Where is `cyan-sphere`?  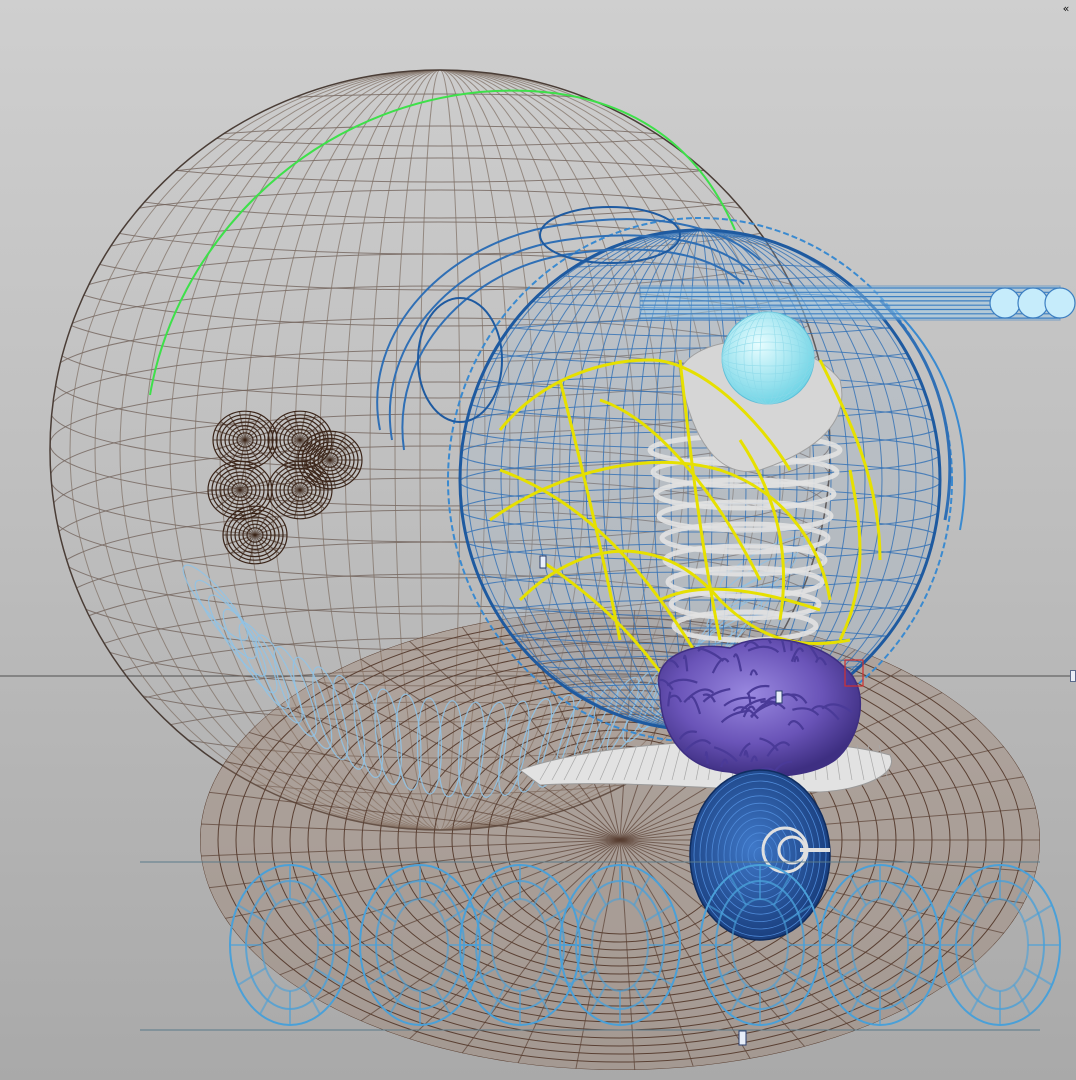
cyan-sphere is located at coordinates (768, 358).